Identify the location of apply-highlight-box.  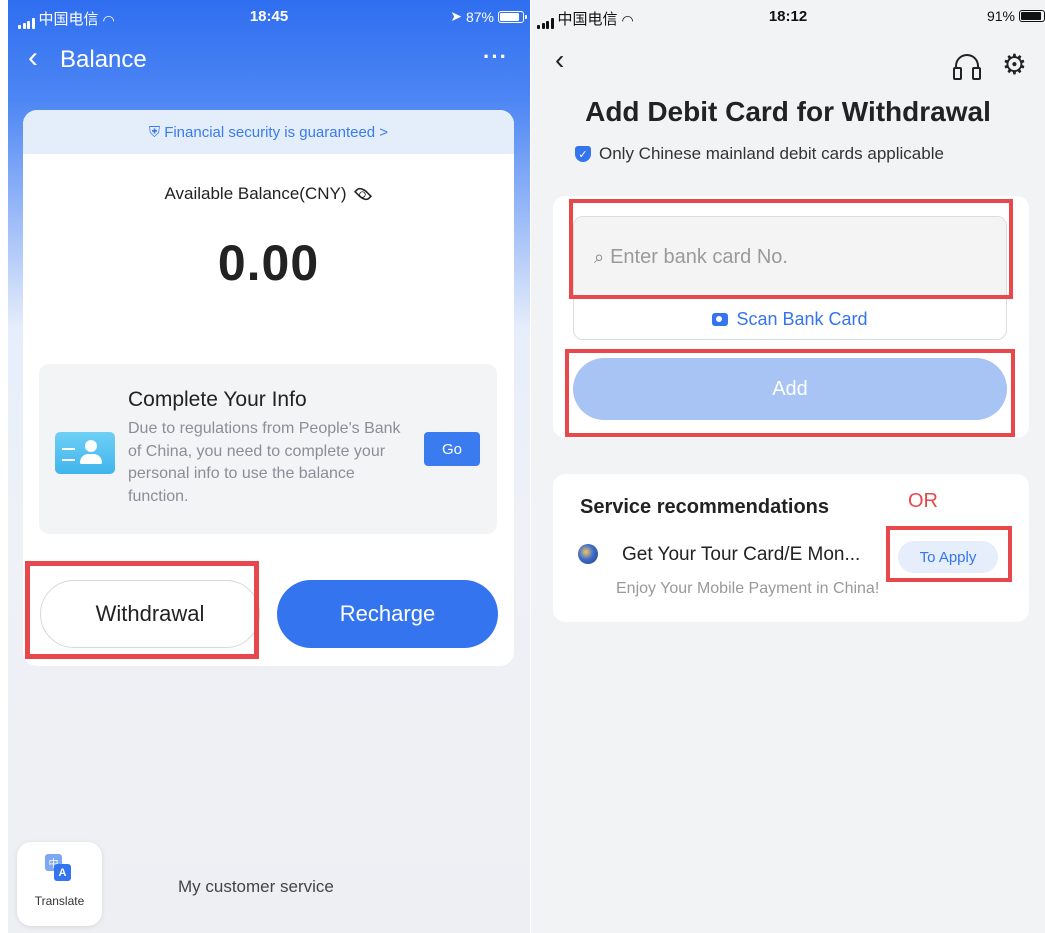
(949, 554).